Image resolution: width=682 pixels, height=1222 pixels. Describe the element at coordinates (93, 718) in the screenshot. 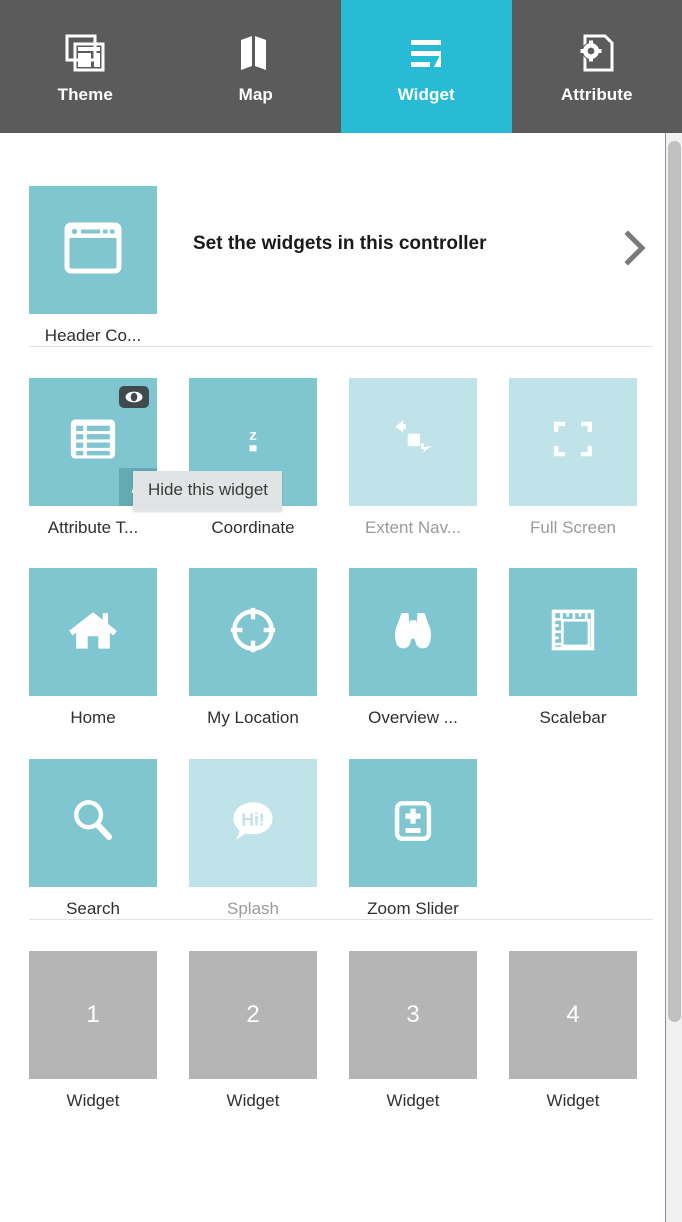

I see `widget-label-home: Home` at that location.